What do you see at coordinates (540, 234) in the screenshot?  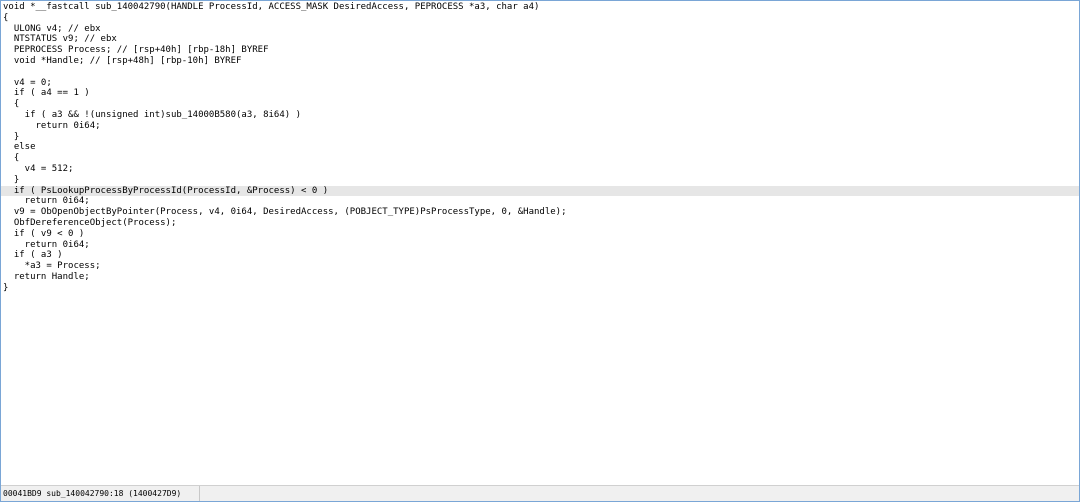 I see `code-line: if ( v9 < 0 )` at bounding box center [540, 234].